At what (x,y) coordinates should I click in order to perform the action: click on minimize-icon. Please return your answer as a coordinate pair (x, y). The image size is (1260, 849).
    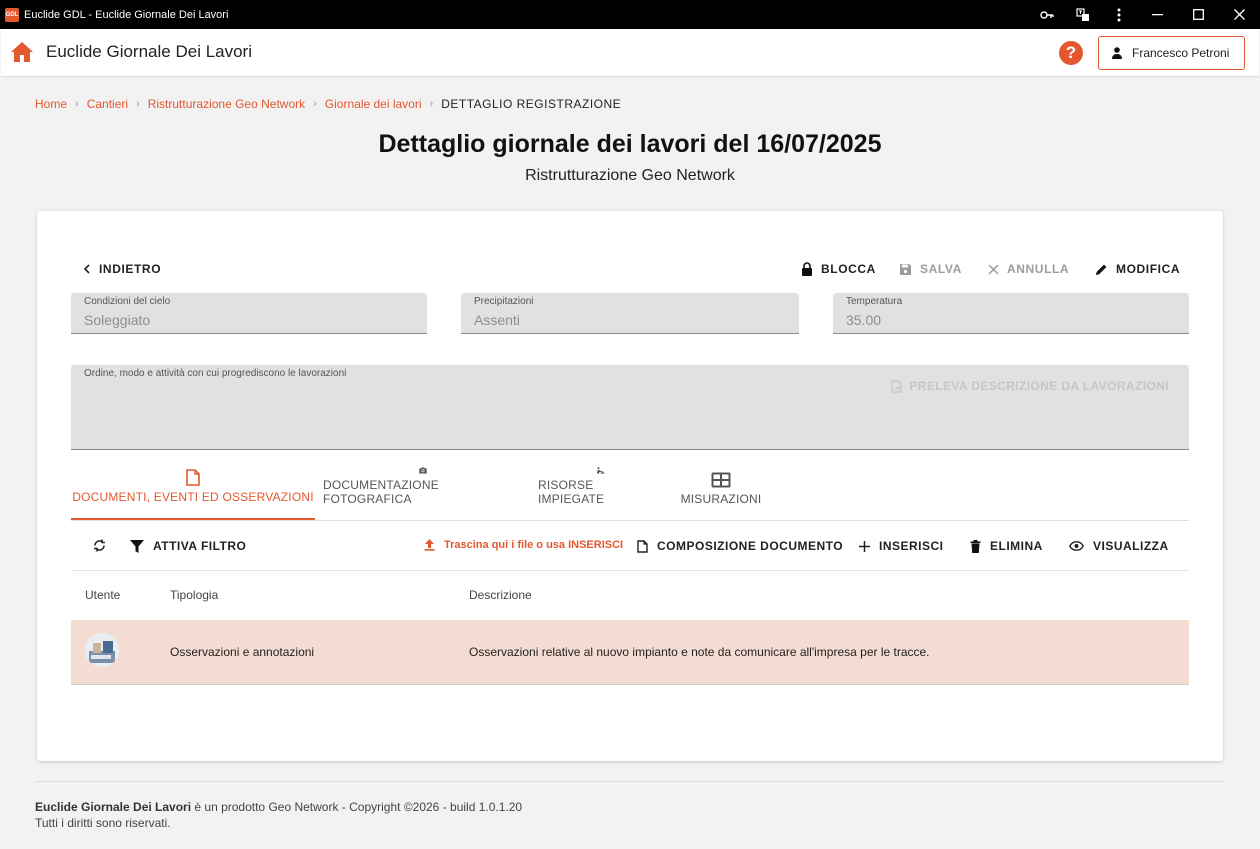
    Looking at the image, I should click on (1157, 14).